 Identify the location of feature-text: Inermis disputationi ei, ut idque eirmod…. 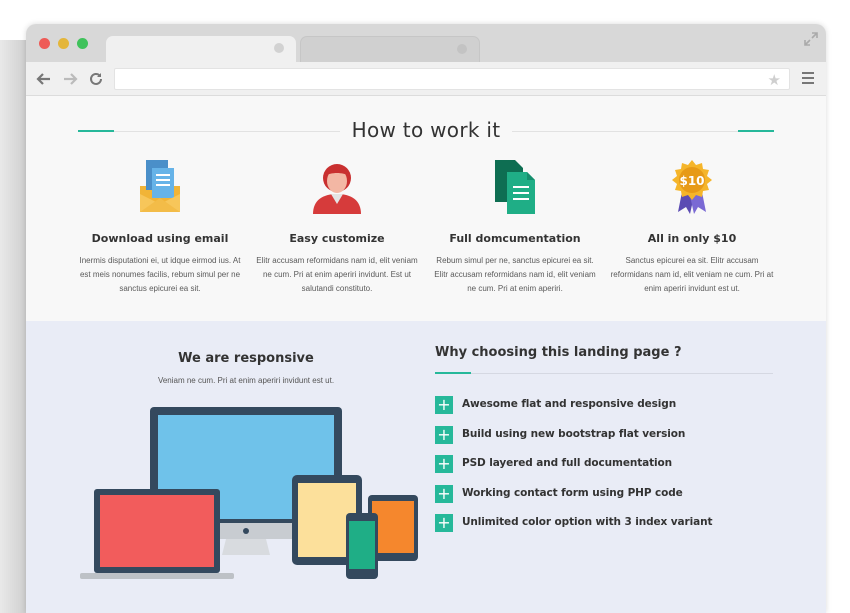
(160, 274).